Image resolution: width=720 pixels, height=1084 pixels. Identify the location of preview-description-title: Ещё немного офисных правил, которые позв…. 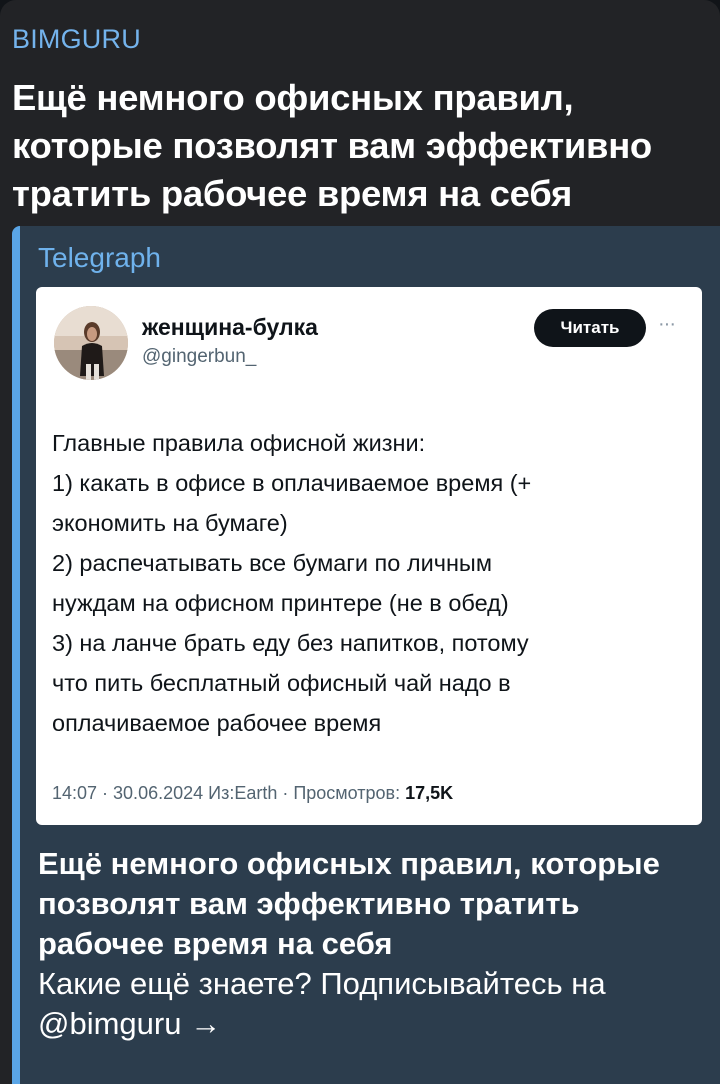
(349, 903).